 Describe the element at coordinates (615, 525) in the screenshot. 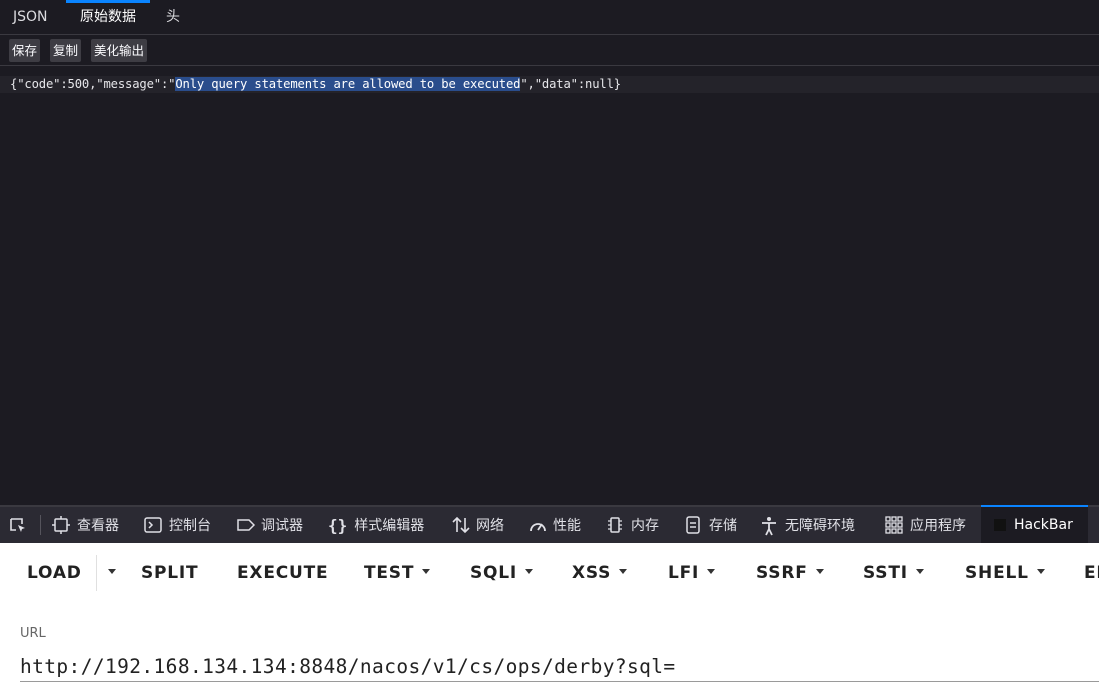

I see `memory-chip-icon` at that location.